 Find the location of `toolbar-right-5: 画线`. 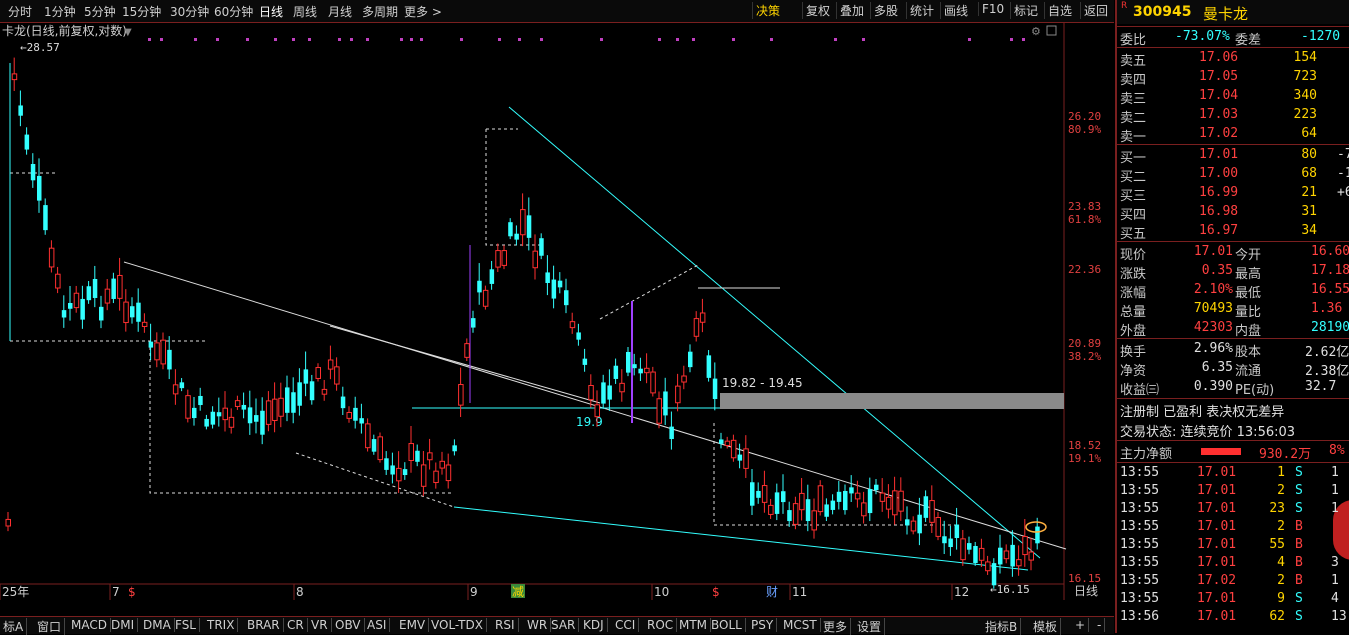

toolbar-right-5: 画线 is located at coordinates (955, 10).